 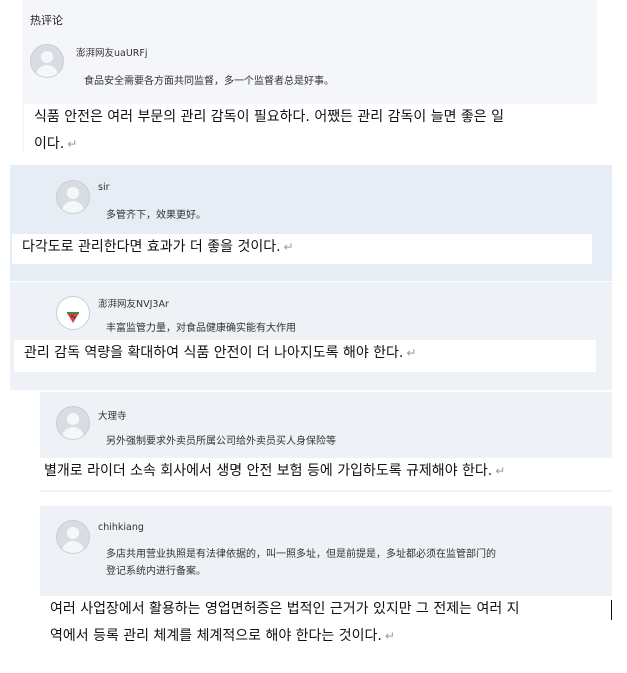 What do you see at coordinates (104, 187) in the screenshot?
I see `comment-username: sir` at bounding box center [104, 187].